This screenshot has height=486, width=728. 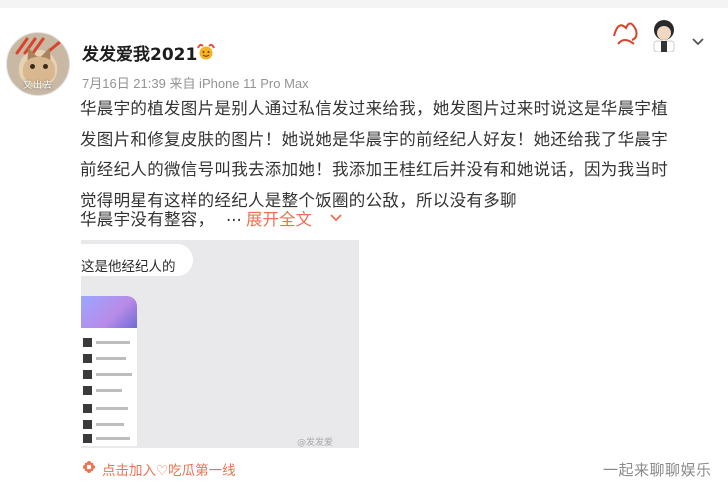 I want to click on phone-screenshot, so click(x=109, y=371).